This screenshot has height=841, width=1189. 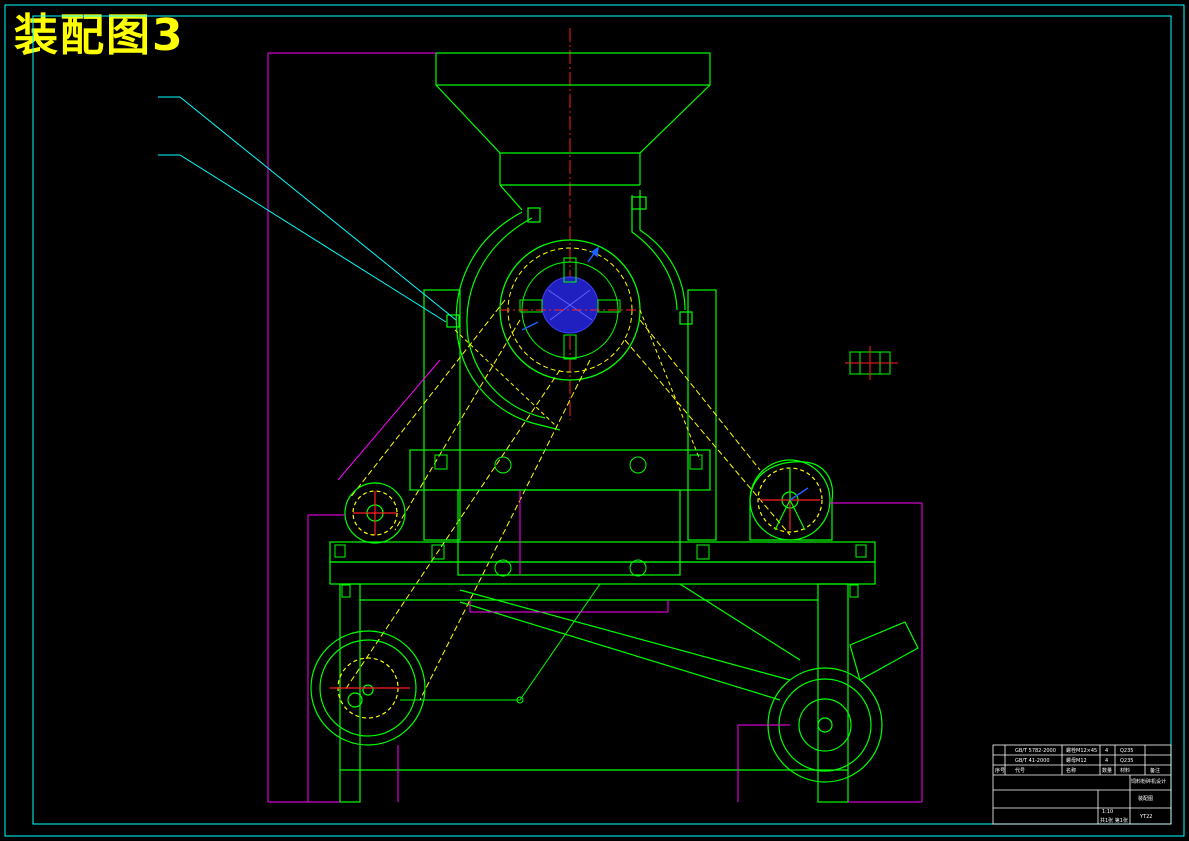 What do you see at coordinates (1145, 798) in the screenshot?
I see `tb-drawing-label: 装配图` at bounding box center [1145, 798].